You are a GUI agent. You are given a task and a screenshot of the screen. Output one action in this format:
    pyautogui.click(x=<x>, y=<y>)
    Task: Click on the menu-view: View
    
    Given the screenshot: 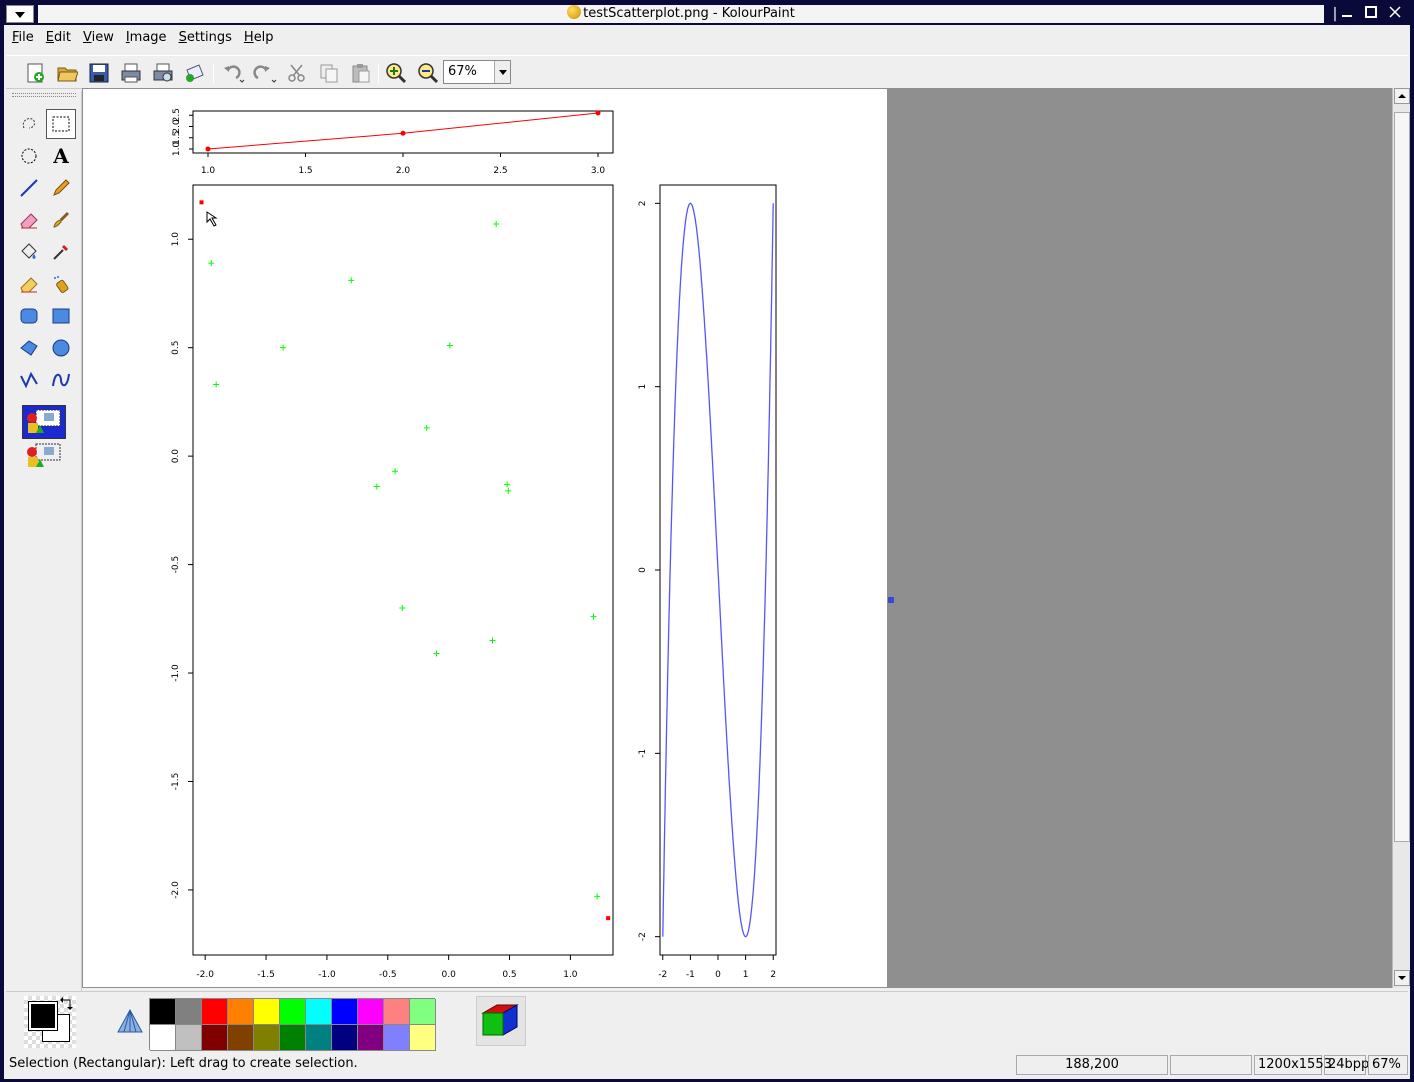 What is the action you would take?
    pyautogui.click(x=98, y=39)
    